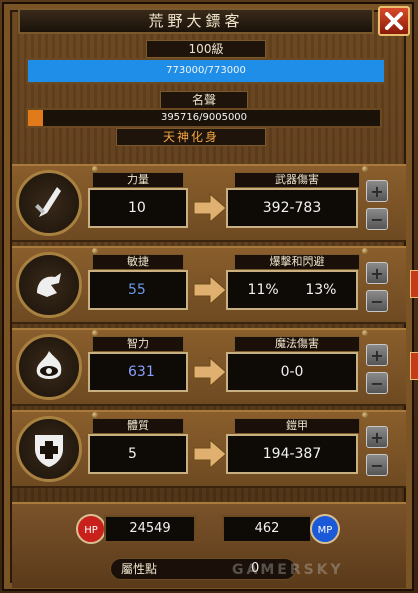 Image resolution: width=418 pixels, height=593 pixels. I want to click on attr-value: 631, so click(138, 372).